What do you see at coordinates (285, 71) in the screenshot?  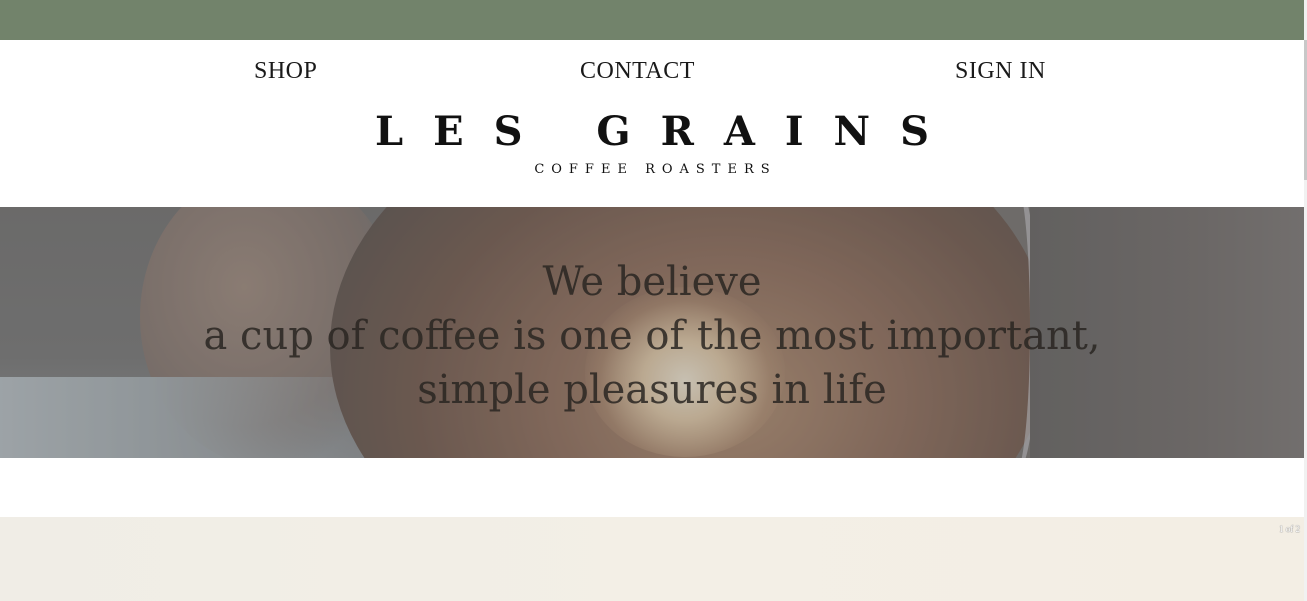 I see `nav-shop-link: SHOP` at bounding box center [285, 71].